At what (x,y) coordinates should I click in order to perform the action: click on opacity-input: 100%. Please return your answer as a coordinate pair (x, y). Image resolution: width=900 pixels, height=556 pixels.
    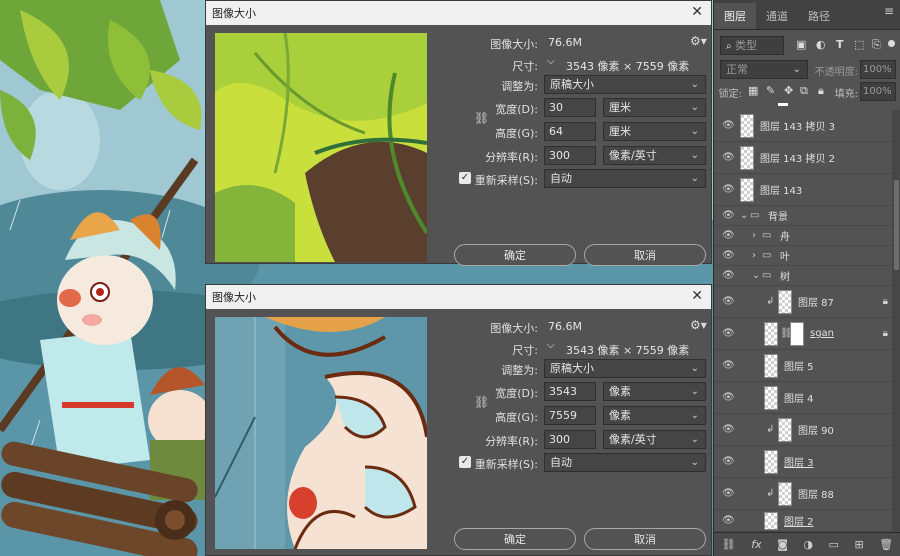
    Looking at the image, I should click on (878, 69).